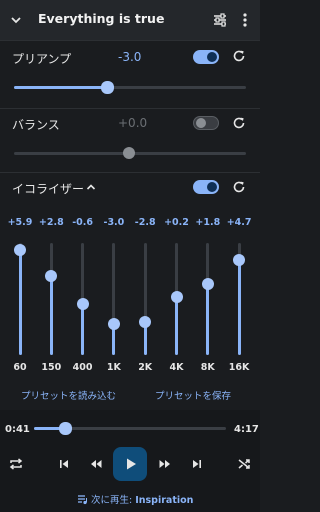  Describe the element at coordinates (20, 222) in the screenshot. I see `band-gain-60: +5.9` at that location.